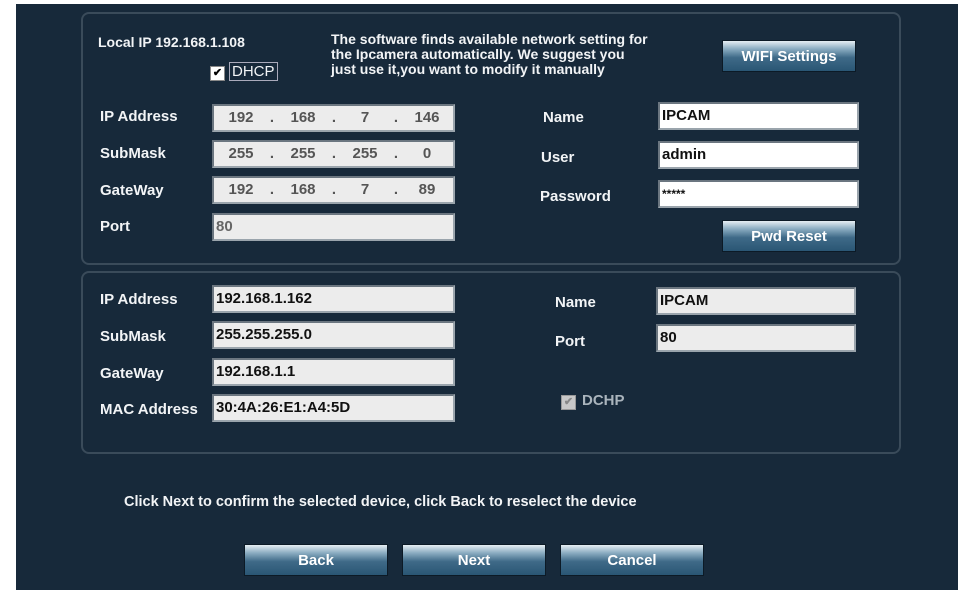 The width and height of the screenshot is (968, 602). What do you see at coordinates (789, 56) in the screenshot?
I see `wifi-settings-button: WIFI Settings` at bounding box center [789, 56].